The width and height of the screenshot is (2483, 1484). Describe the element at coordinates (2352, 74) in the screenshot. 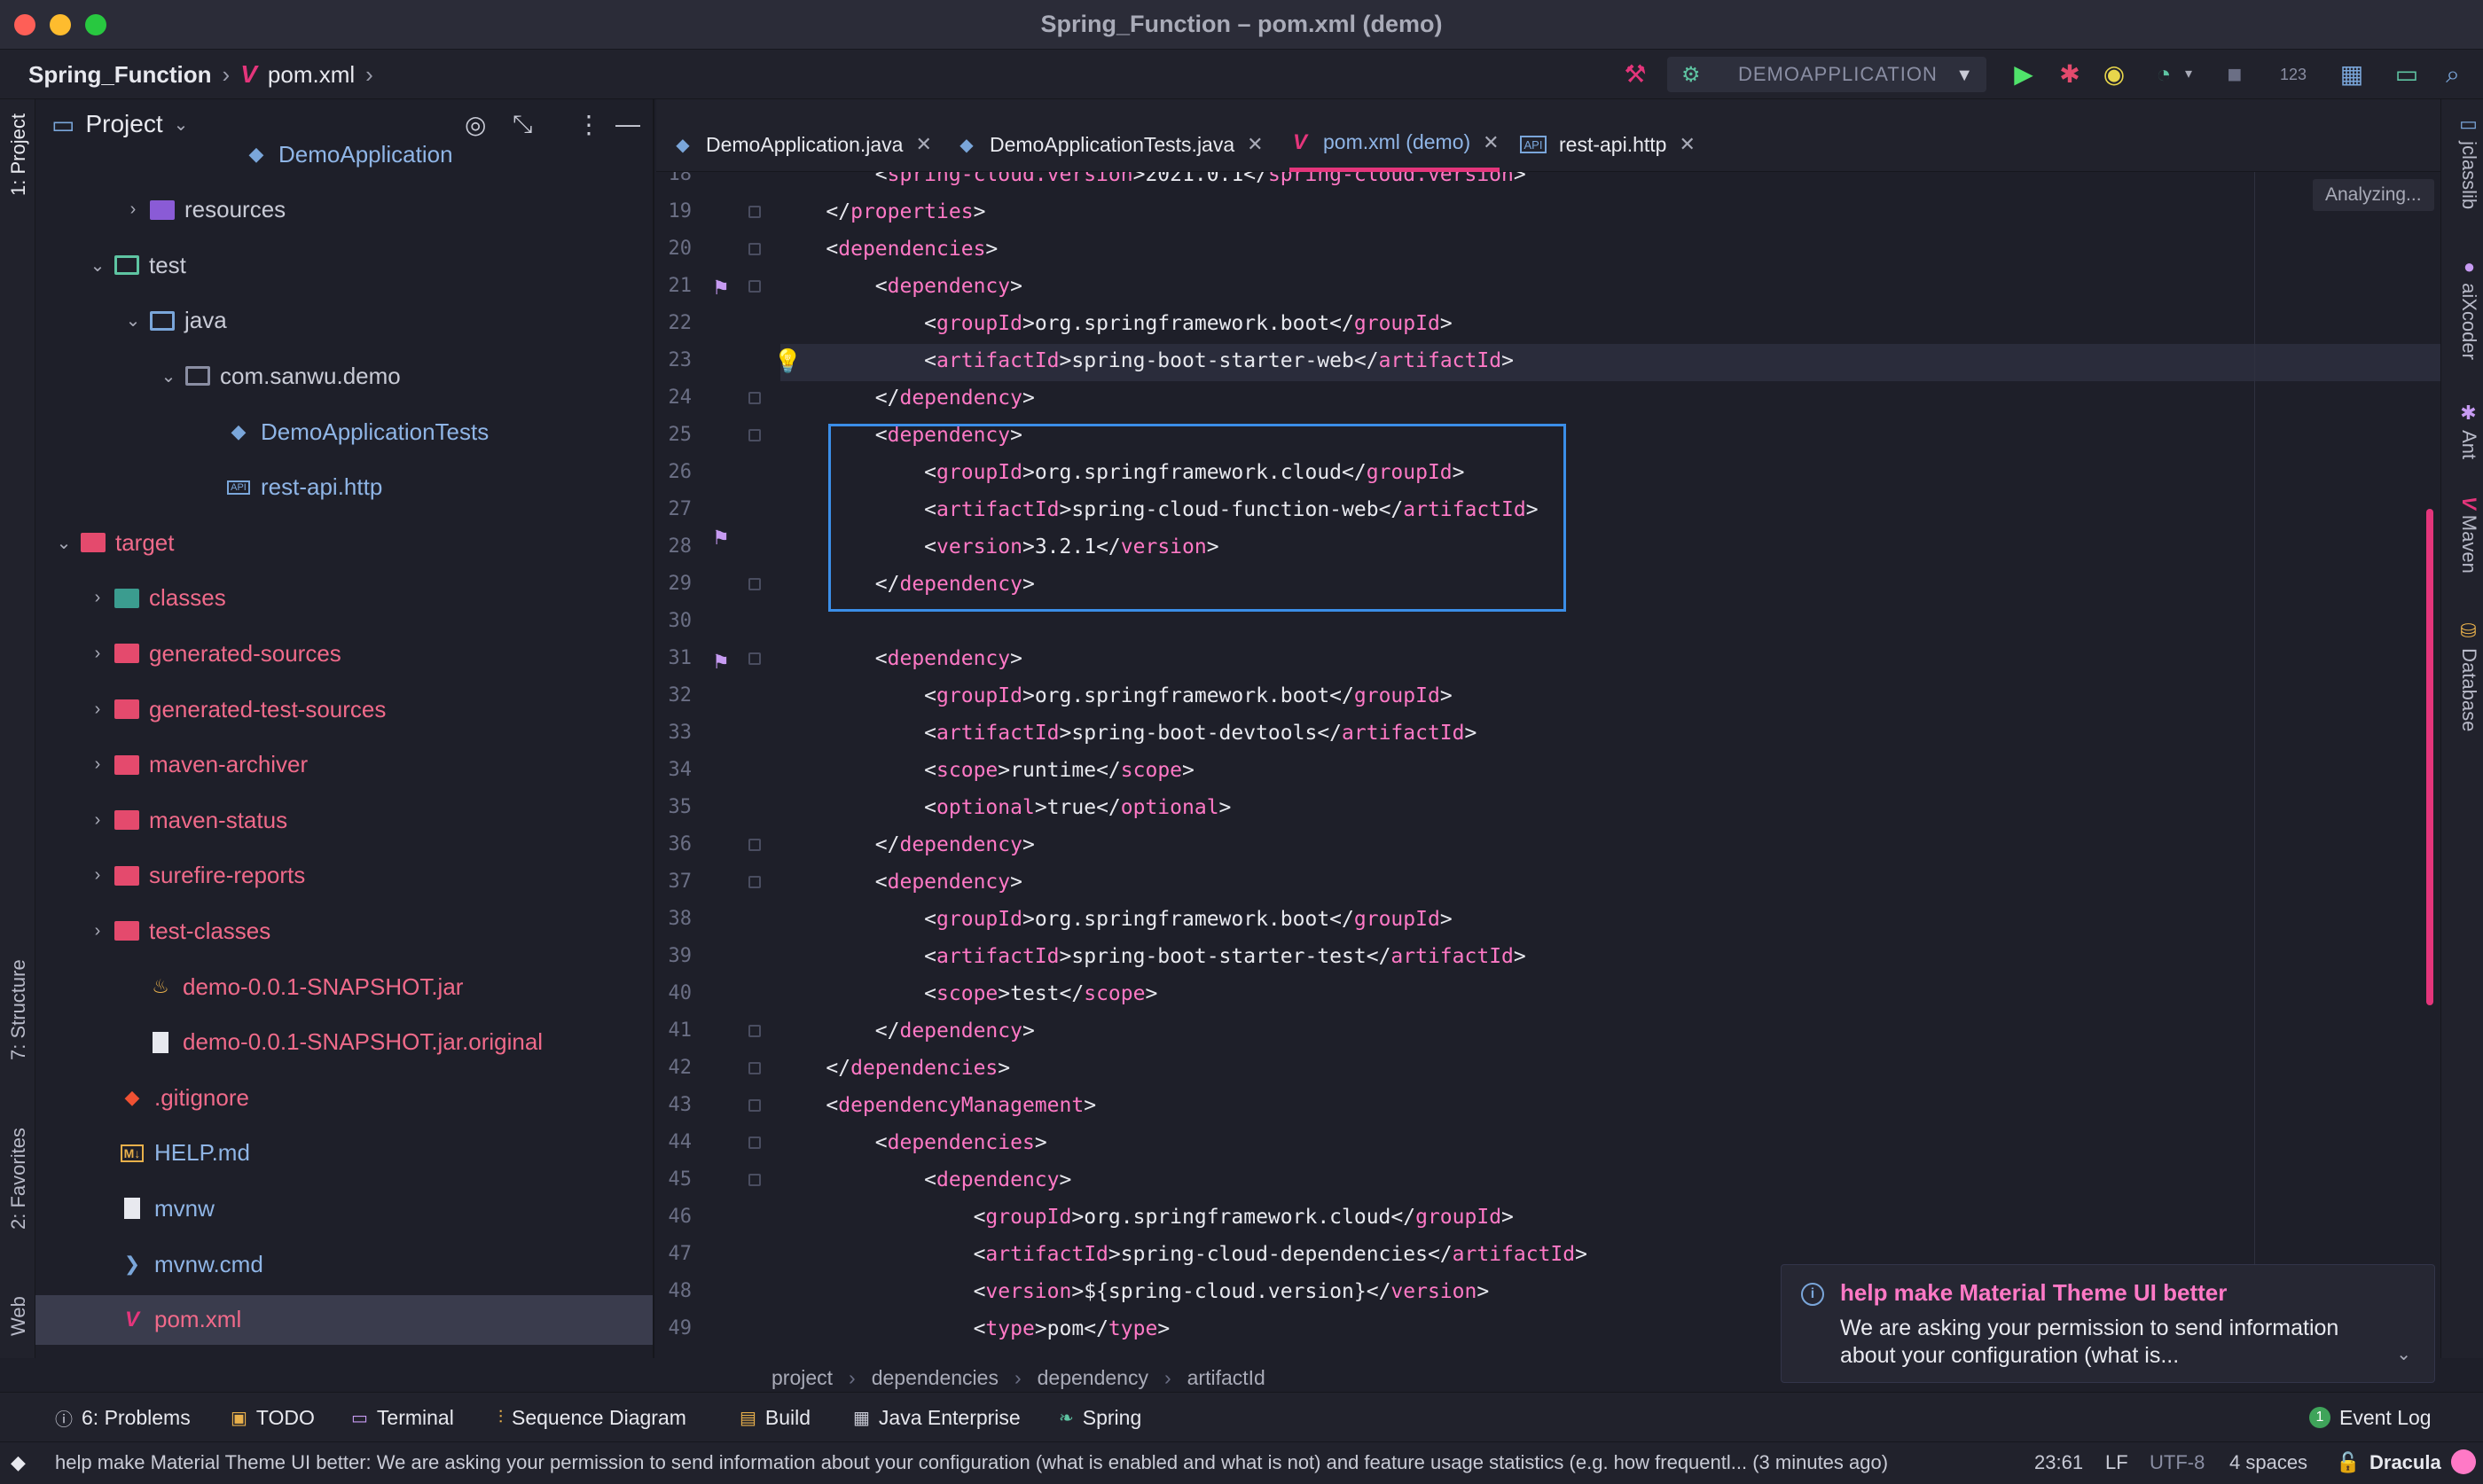

I see `grid-layout-icon: ▦` at that location.